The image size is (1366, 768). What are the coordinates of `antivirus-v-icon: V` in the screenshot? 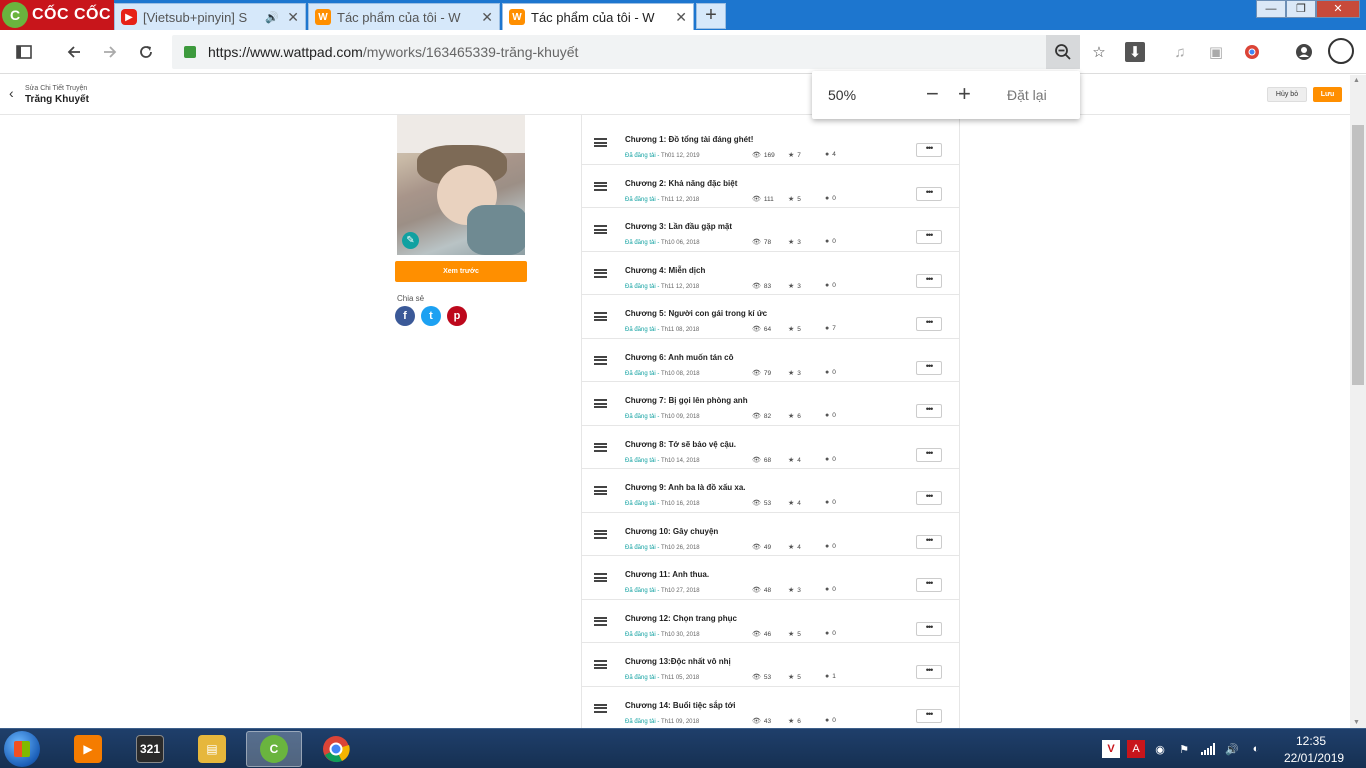 It's located at (1111, 749).